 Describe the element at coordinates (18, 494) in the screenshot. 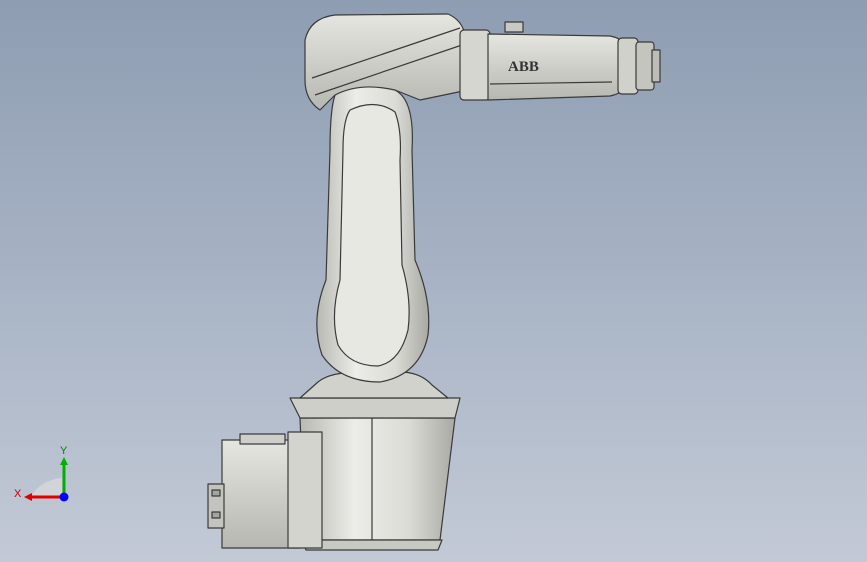

I see `x-axis-label: X` at that location.